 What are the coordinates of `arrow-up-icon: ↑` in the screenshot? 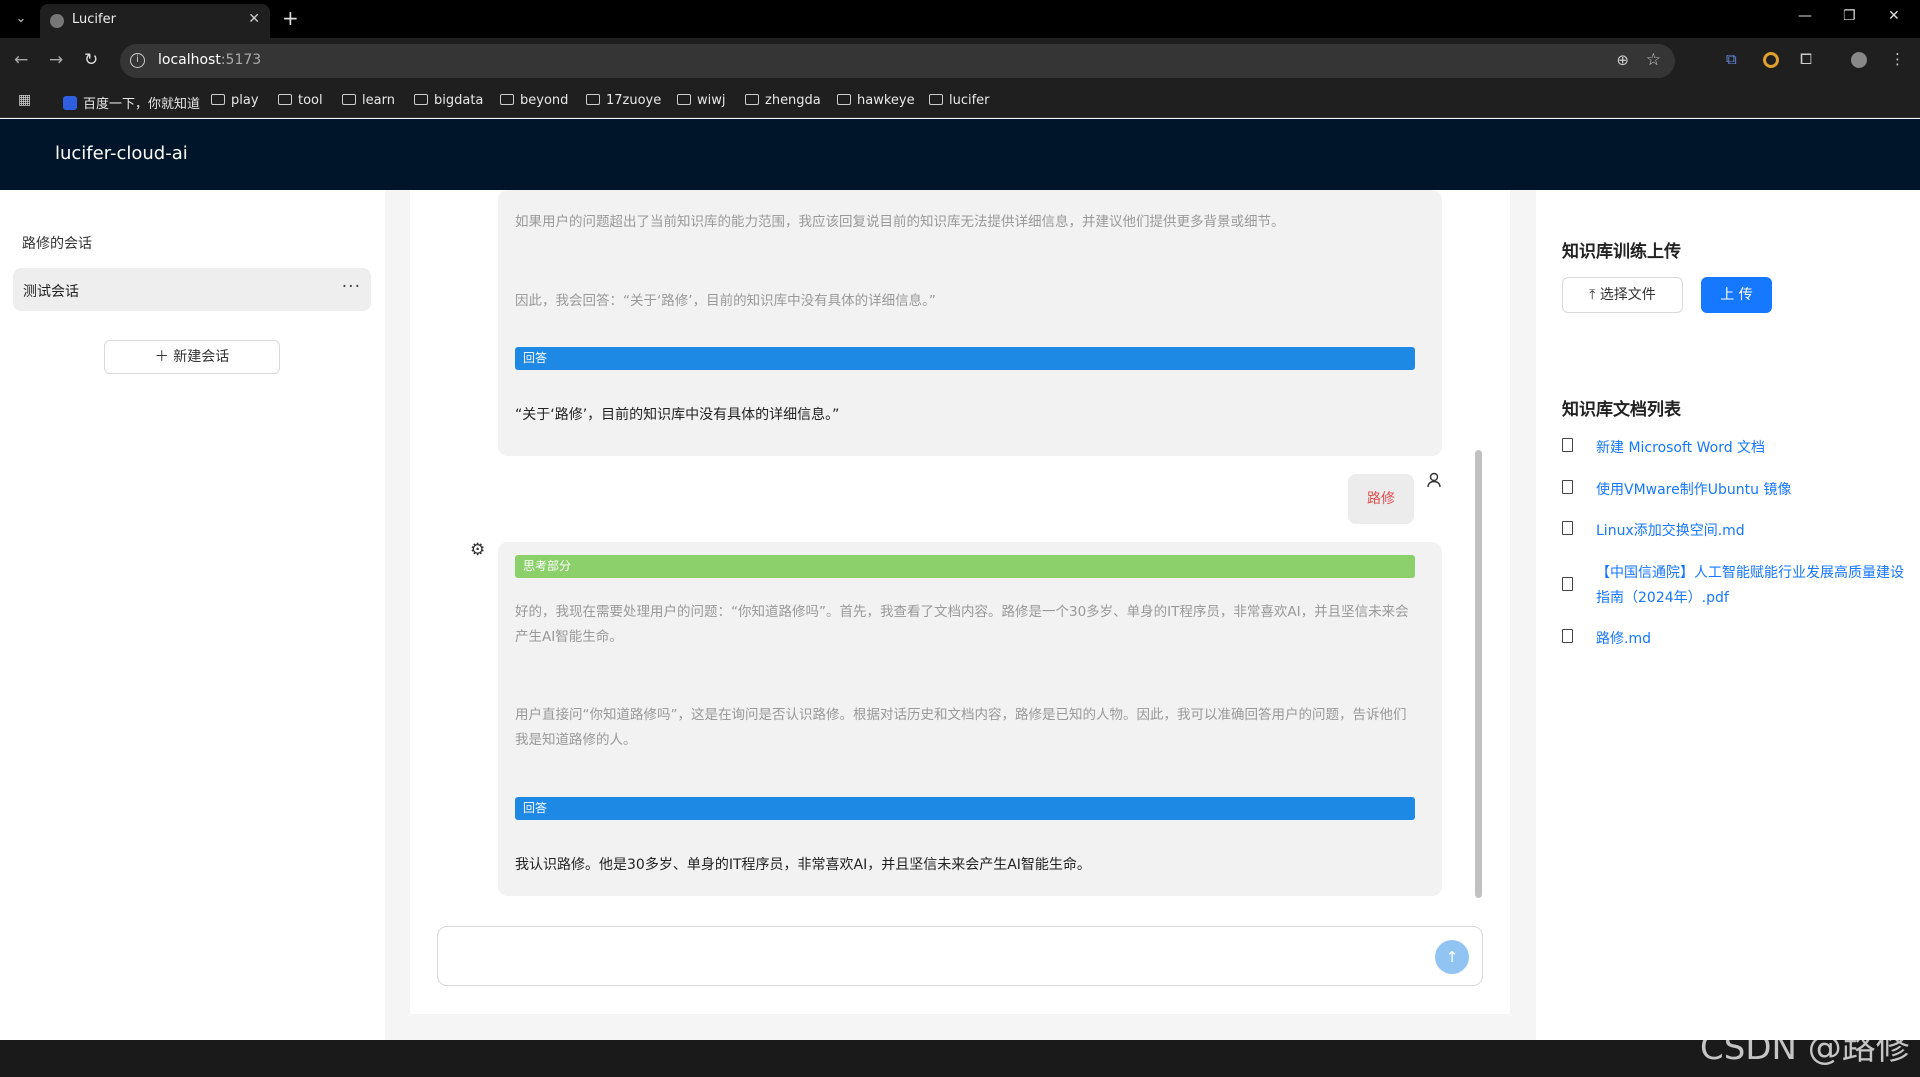 It's located at (1452, 957).